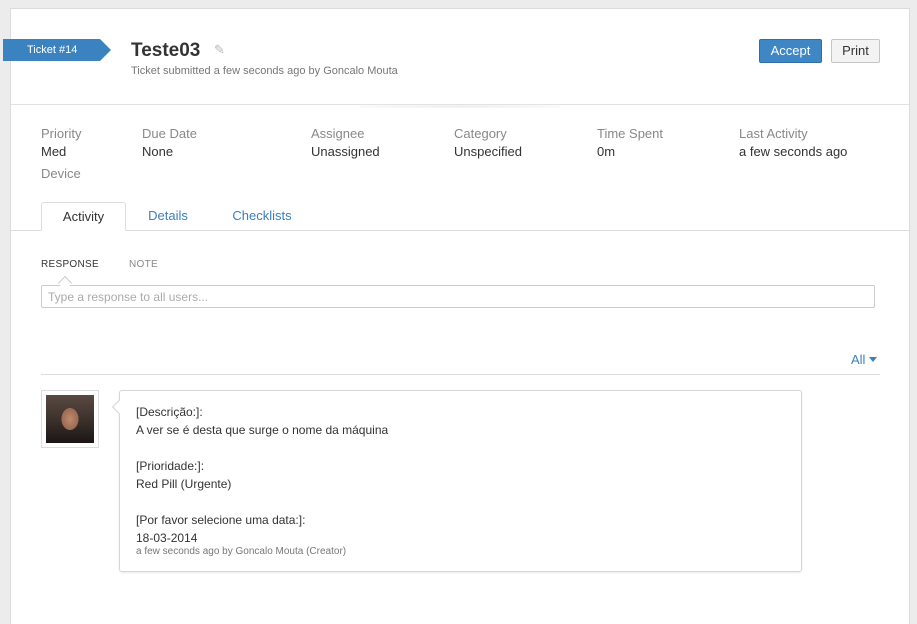  Describe the element at coordinates (262, 216) in the screenshot. I see `tab-checklists: Checklists` at that location.